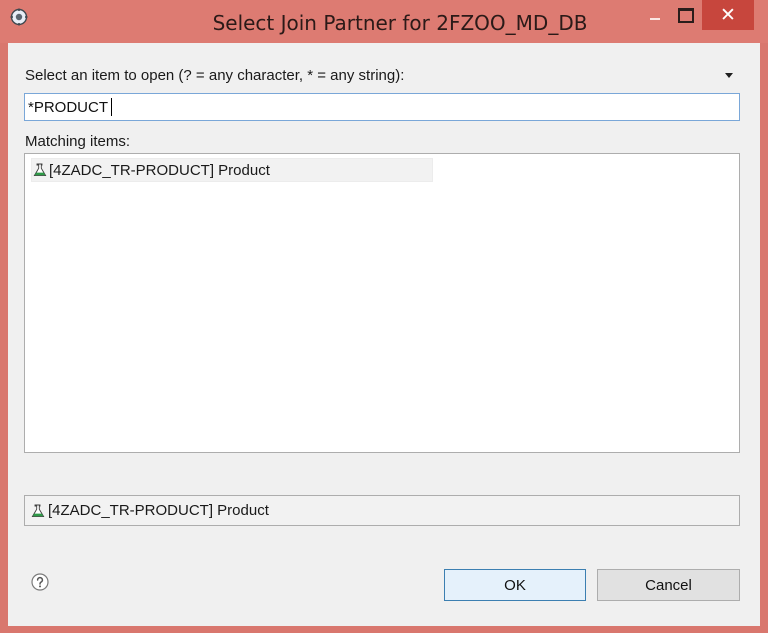  Describe the element at coordinates (655, 15) in the screenshot. I see `minimize-button` at that location.